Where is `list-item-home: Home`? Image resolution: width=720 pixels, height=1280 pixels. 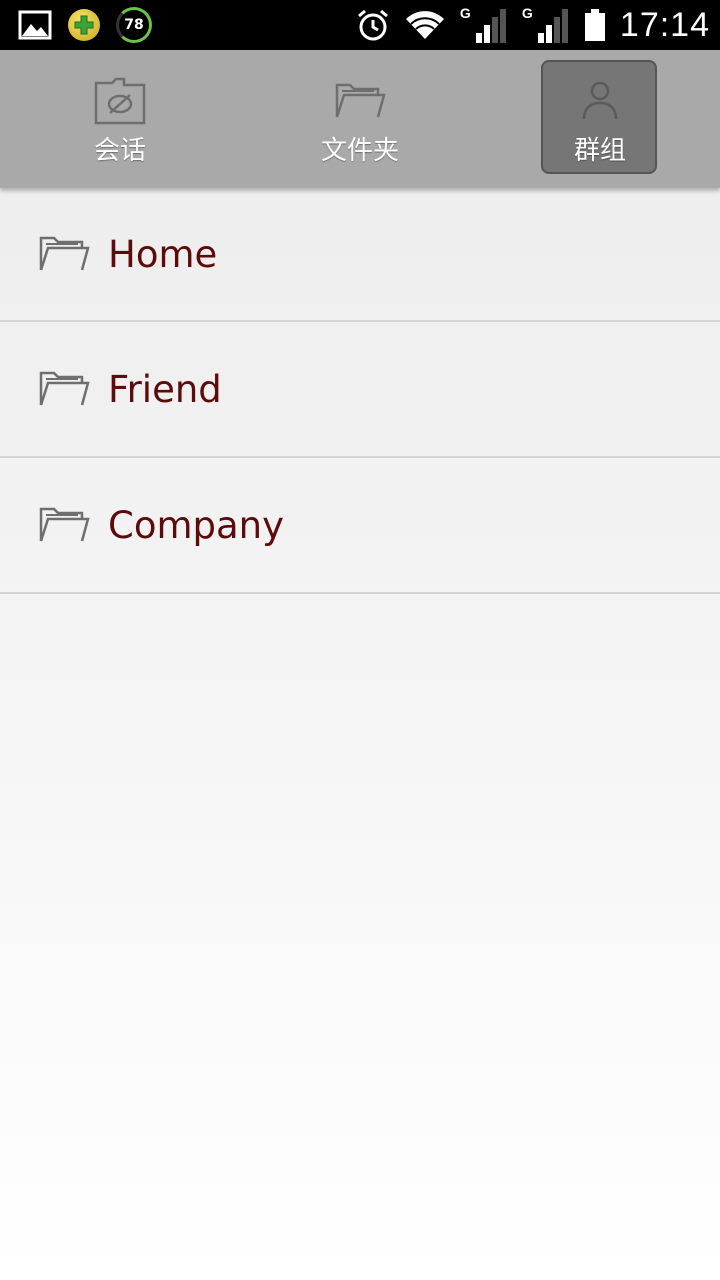
list-item-home: Home is located at coordinates (360, 255).